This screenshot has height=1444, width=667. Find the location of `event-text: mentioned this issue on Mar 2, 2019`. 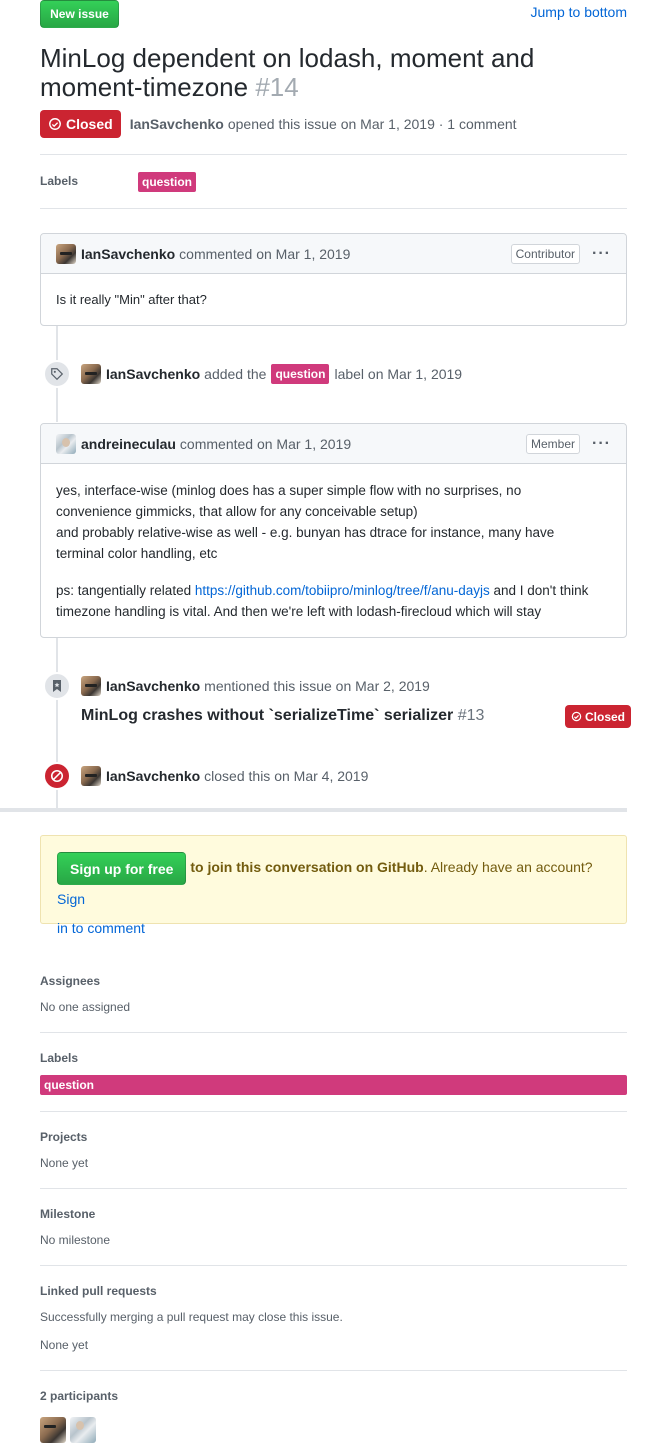

event-text: mentioned this issue on Mar 2, 2019 is located at coordinates (317, 686).